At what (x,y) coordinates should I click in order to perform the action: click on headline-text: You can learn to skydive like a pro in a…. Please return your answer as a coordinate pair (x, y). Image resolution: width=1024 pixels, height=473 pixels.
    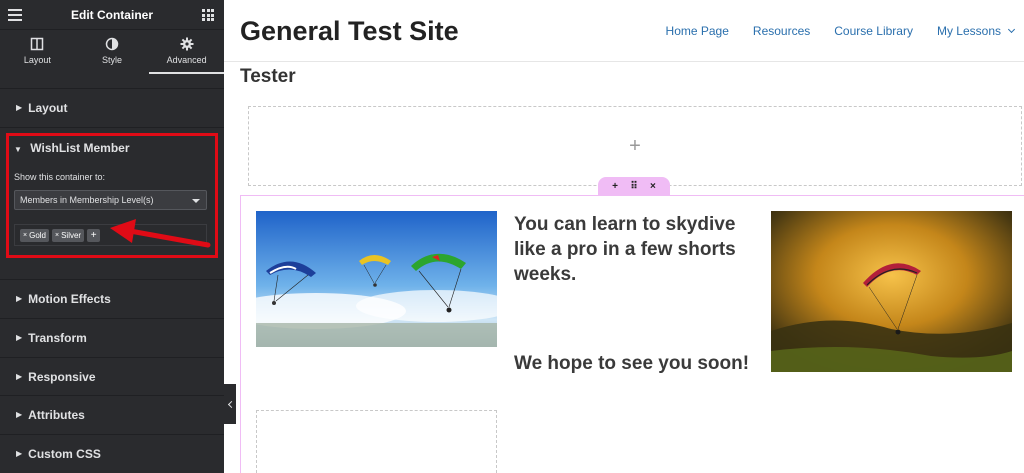
    Looking at the image, I should click on (625, 249).